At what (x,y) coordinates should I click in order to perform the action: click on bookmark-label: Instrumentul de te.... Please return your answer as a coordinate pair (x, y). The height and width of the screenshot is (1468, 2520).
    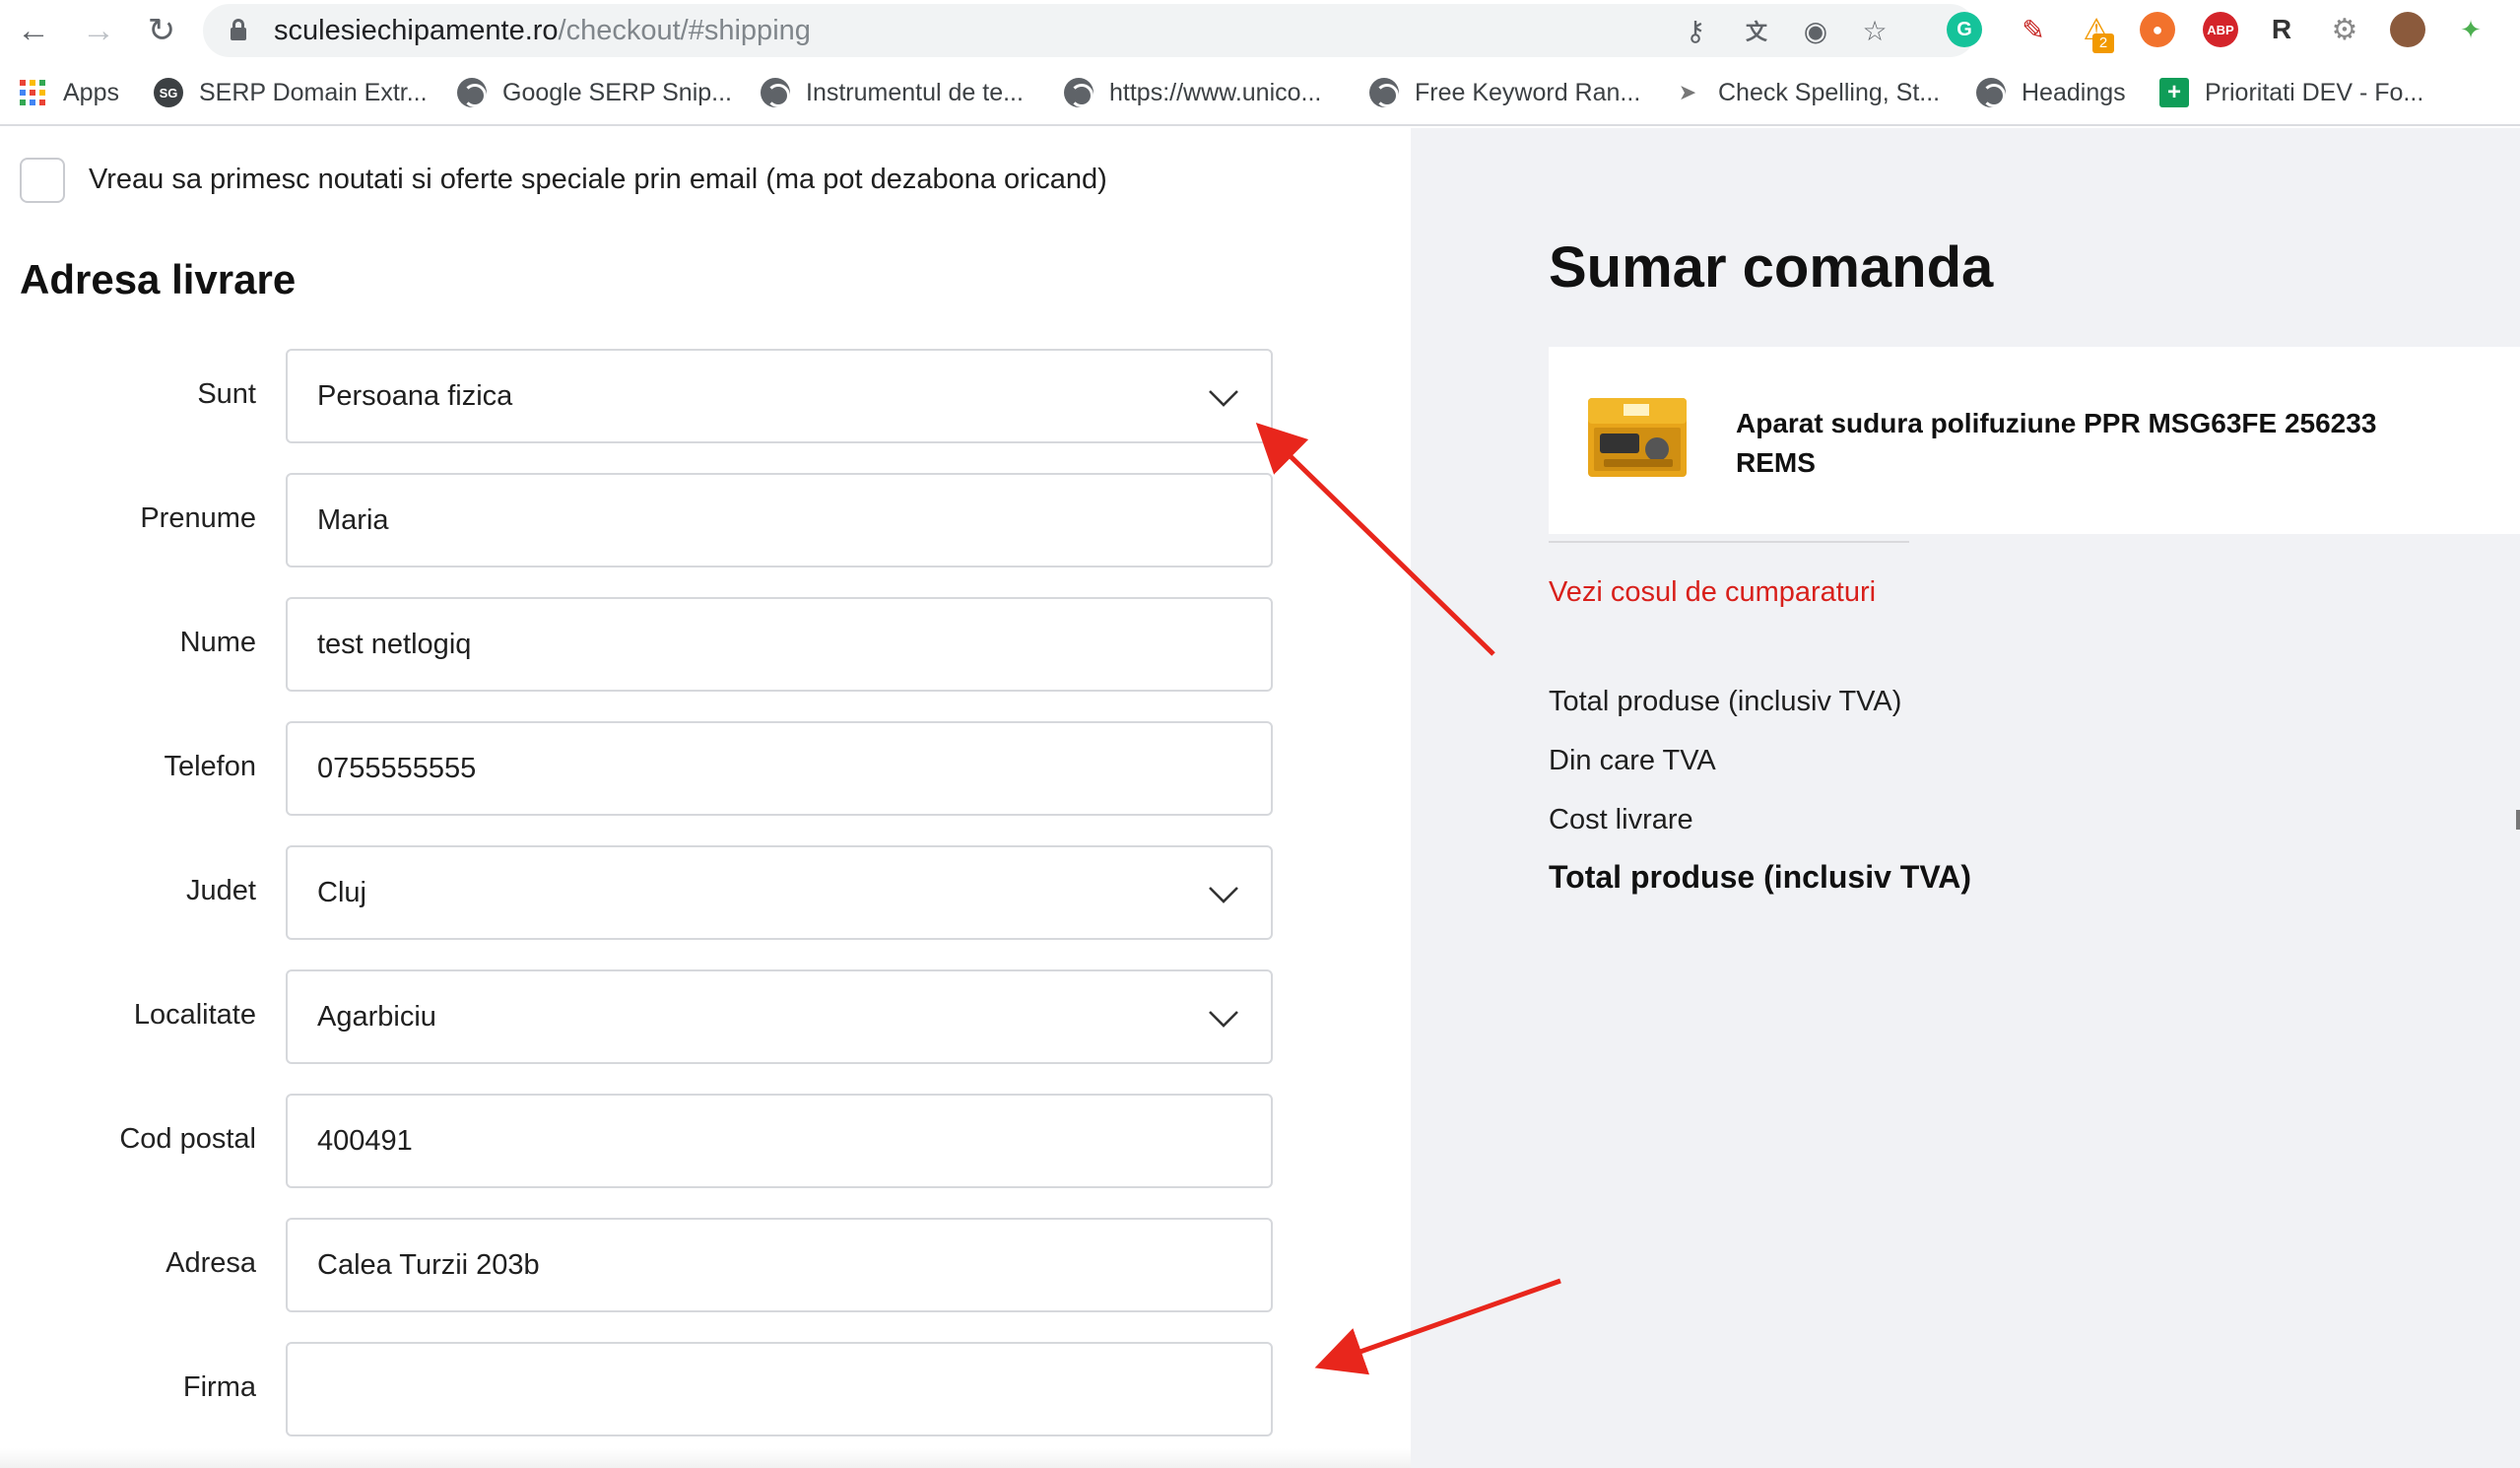
    Looking at the image, I should click on (915, 92).